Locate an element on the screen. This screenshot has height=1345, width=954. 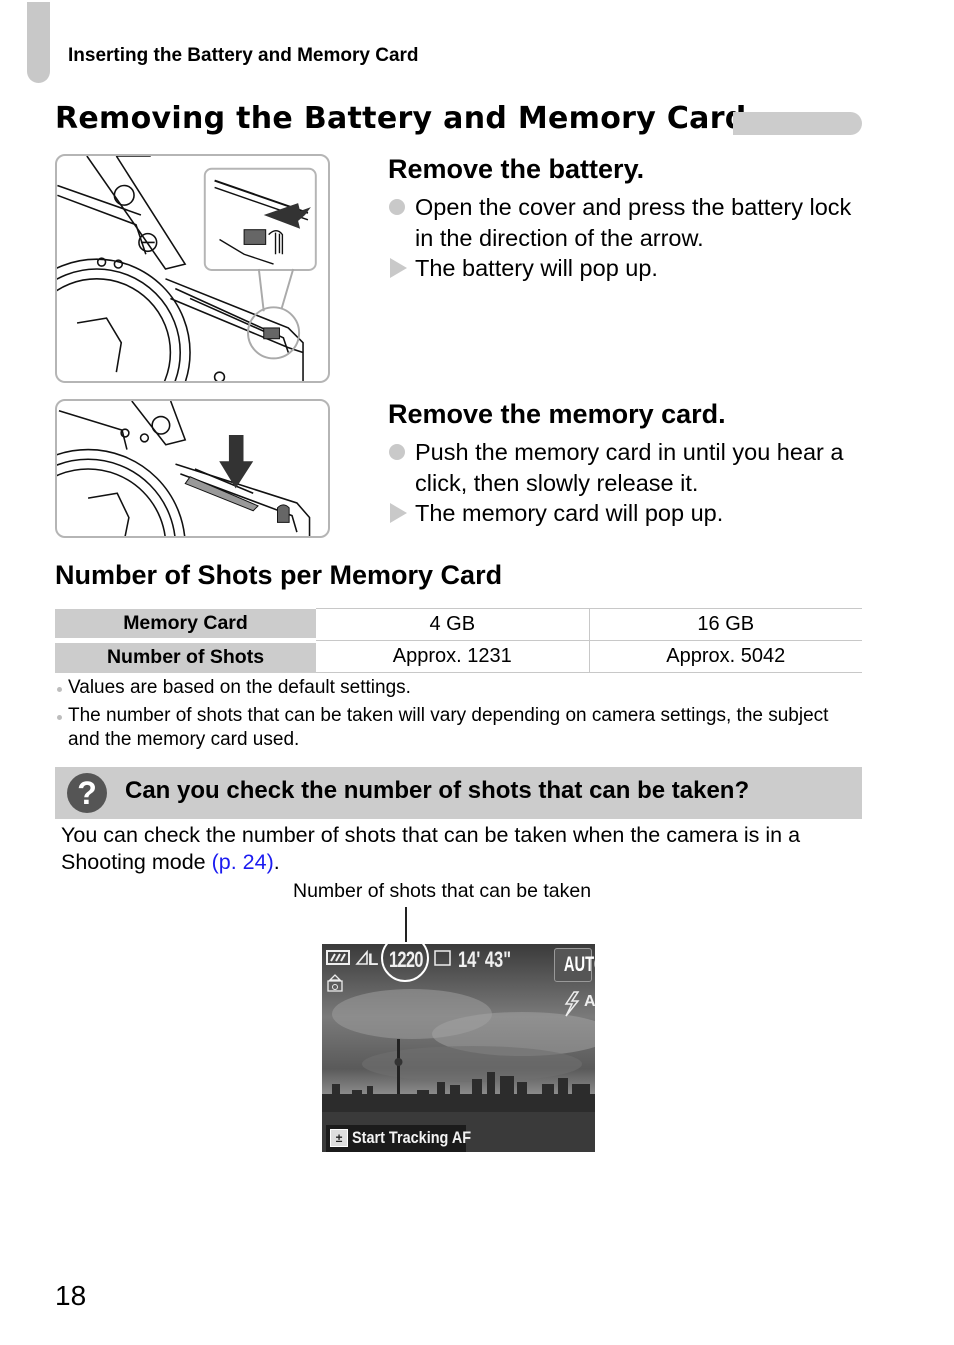
title-decoration-bar is located at coordinates (797, 123).